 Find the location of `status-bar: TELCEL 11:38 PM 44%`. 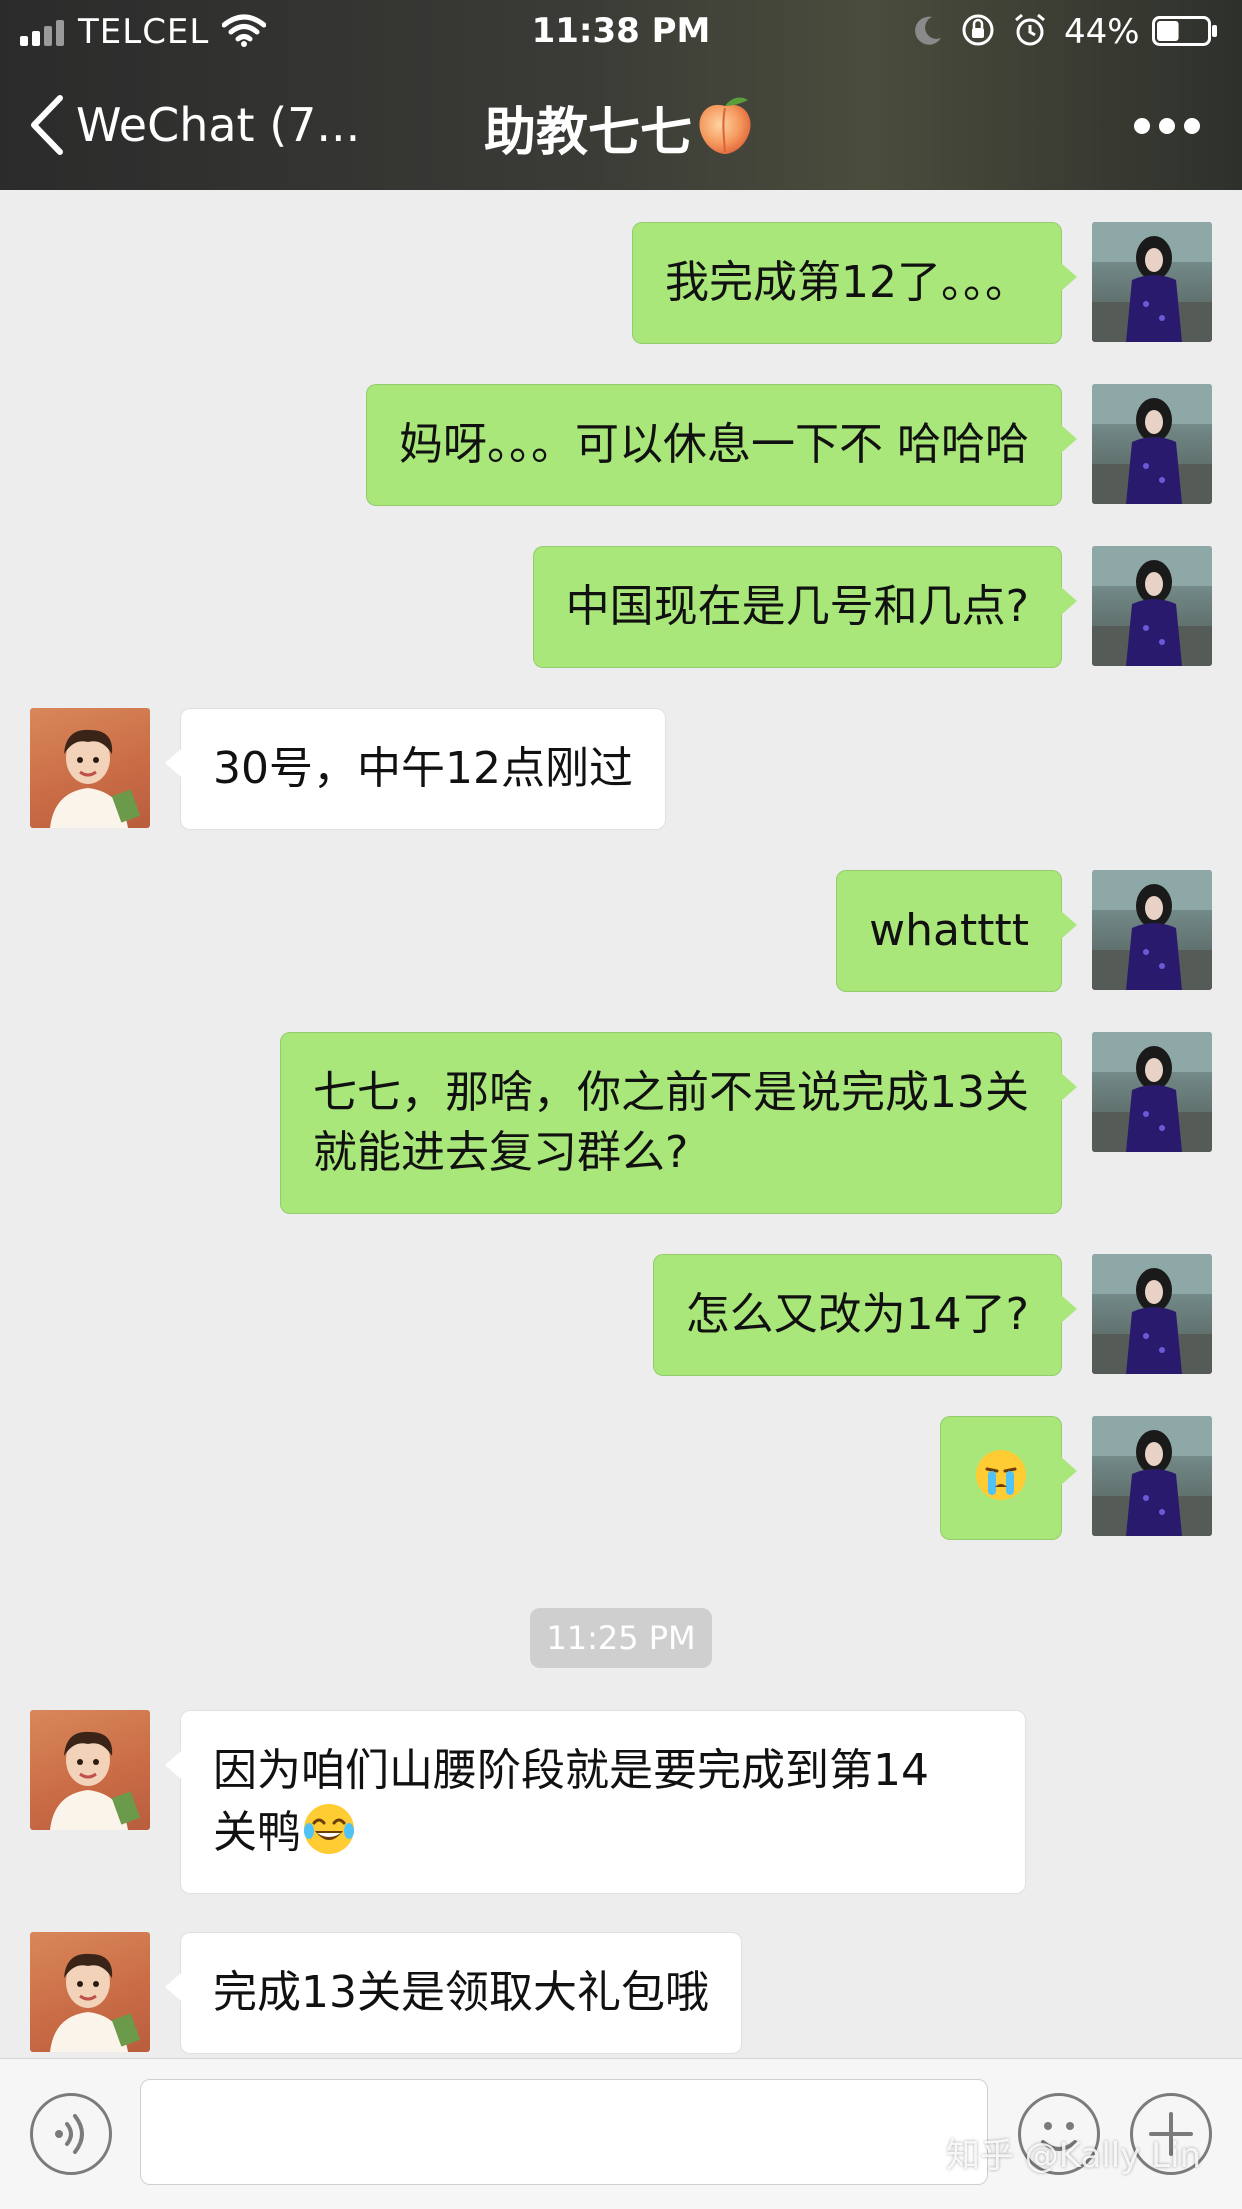

status-bar: TELCEL 11:38 PM 44% is located at coordinates (621, 31).